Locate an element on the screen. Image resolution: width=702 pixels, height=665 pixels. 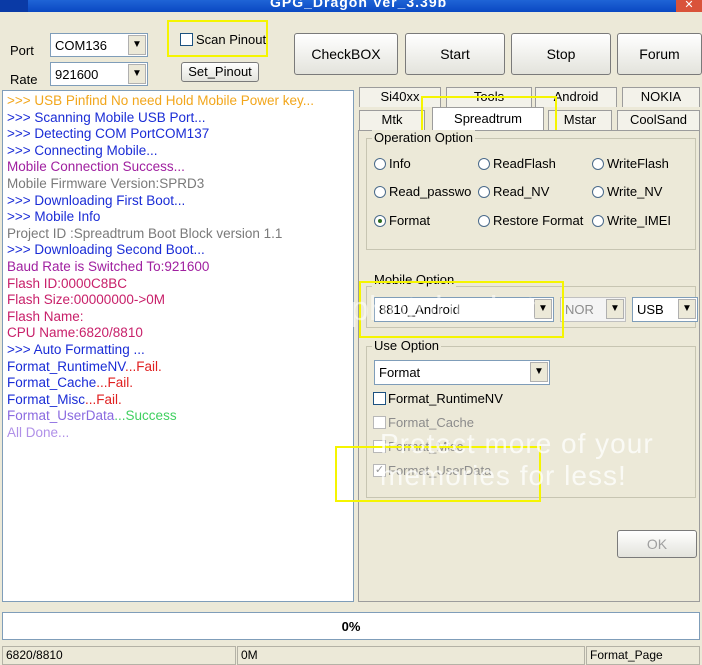
status-page: Format_Page is located at coordinates (643, 655).